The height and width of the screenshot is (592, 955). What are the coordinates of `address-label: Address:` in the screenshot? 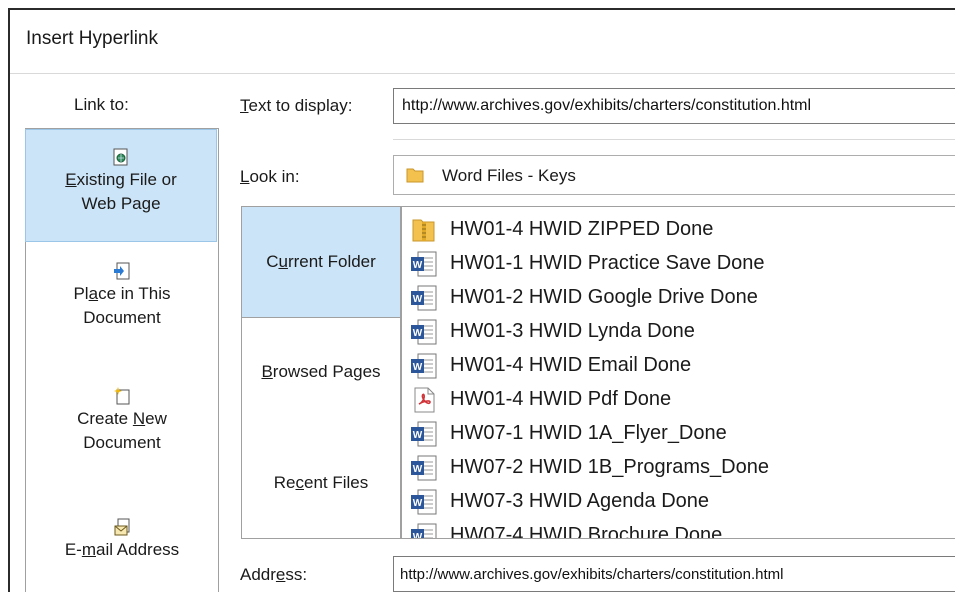 It's located at (274, 574).